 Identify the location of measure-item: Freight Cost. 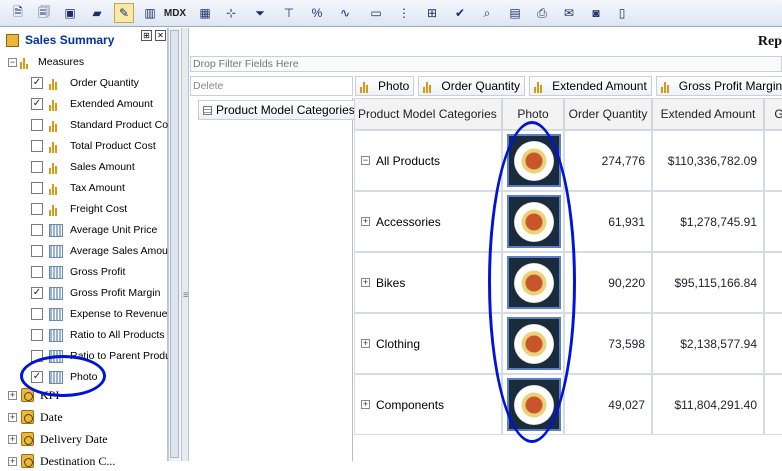
(79, 209).